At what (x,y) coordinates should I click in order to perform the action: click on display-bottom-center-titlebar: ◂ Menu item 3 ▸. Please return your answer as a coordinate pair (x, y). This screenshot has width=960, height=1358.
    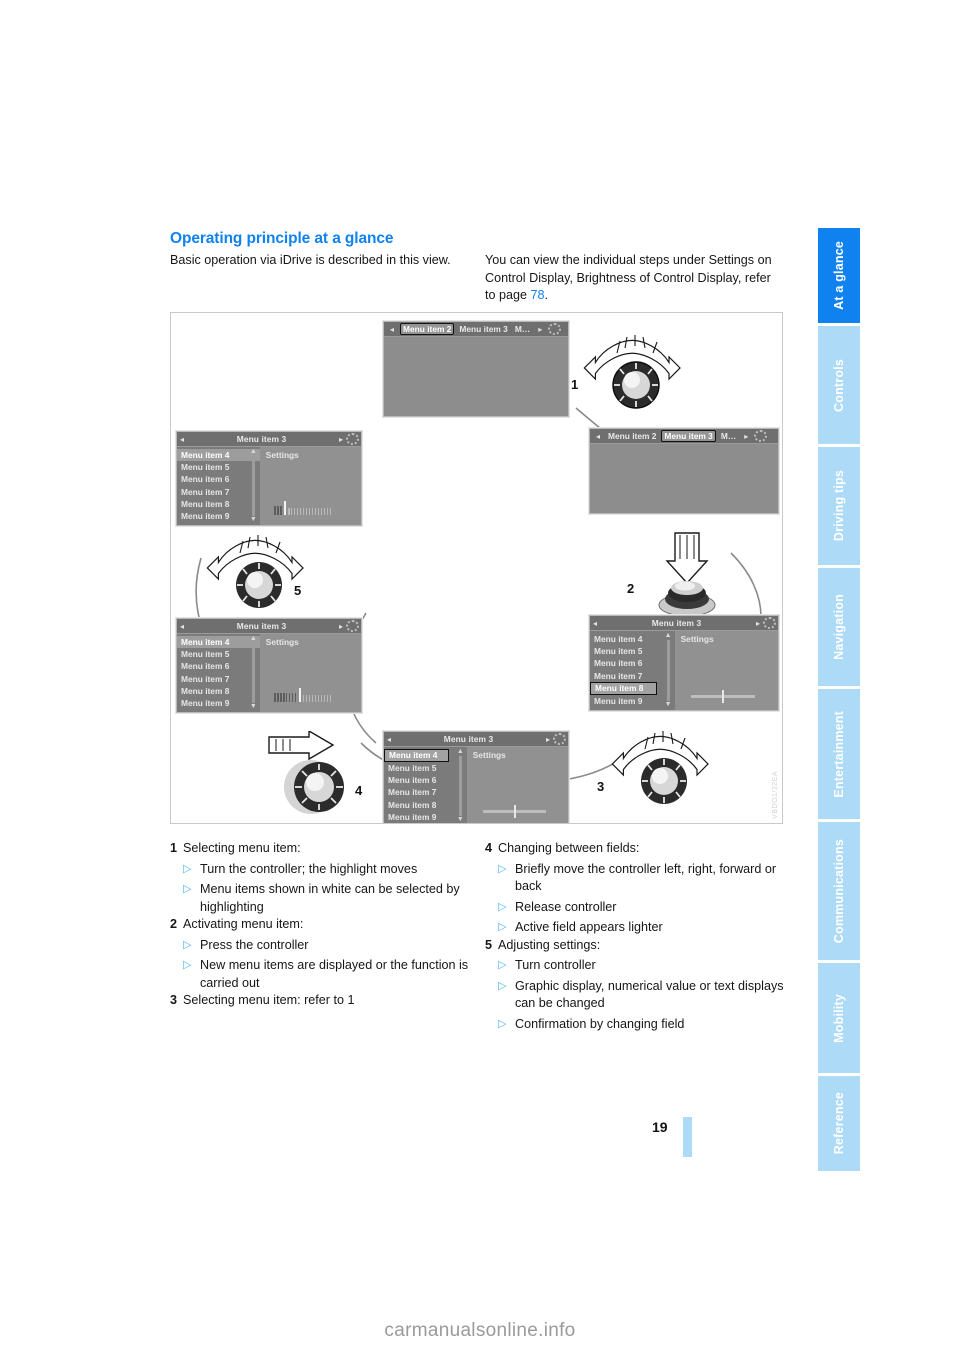
    Looking at the image, I should click on (476, 739).